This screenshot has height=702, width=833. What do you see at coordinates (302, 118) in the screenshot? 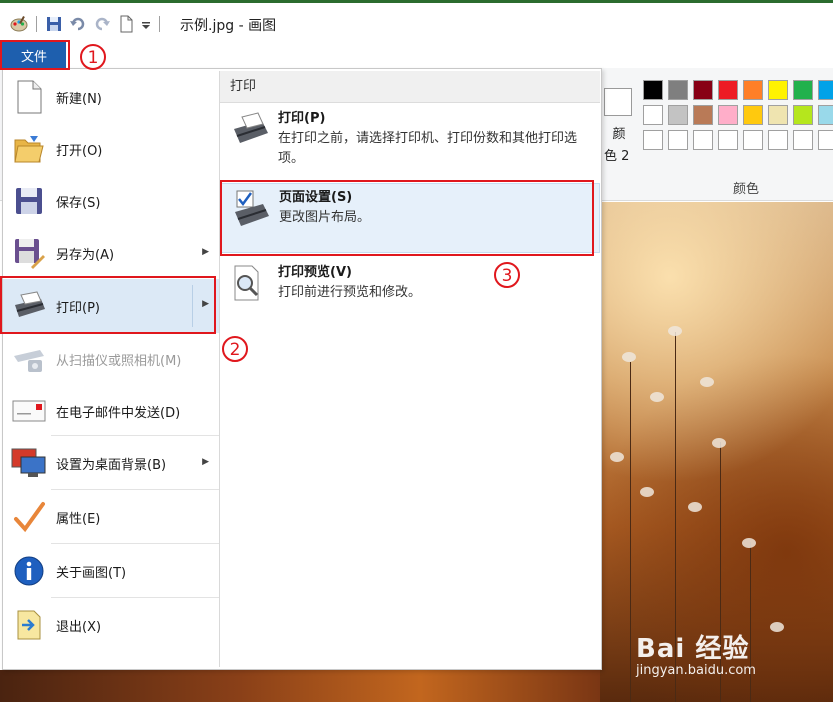
I see `submenu-item-print-title: 打印(P)` at bounding box center [302, 118].